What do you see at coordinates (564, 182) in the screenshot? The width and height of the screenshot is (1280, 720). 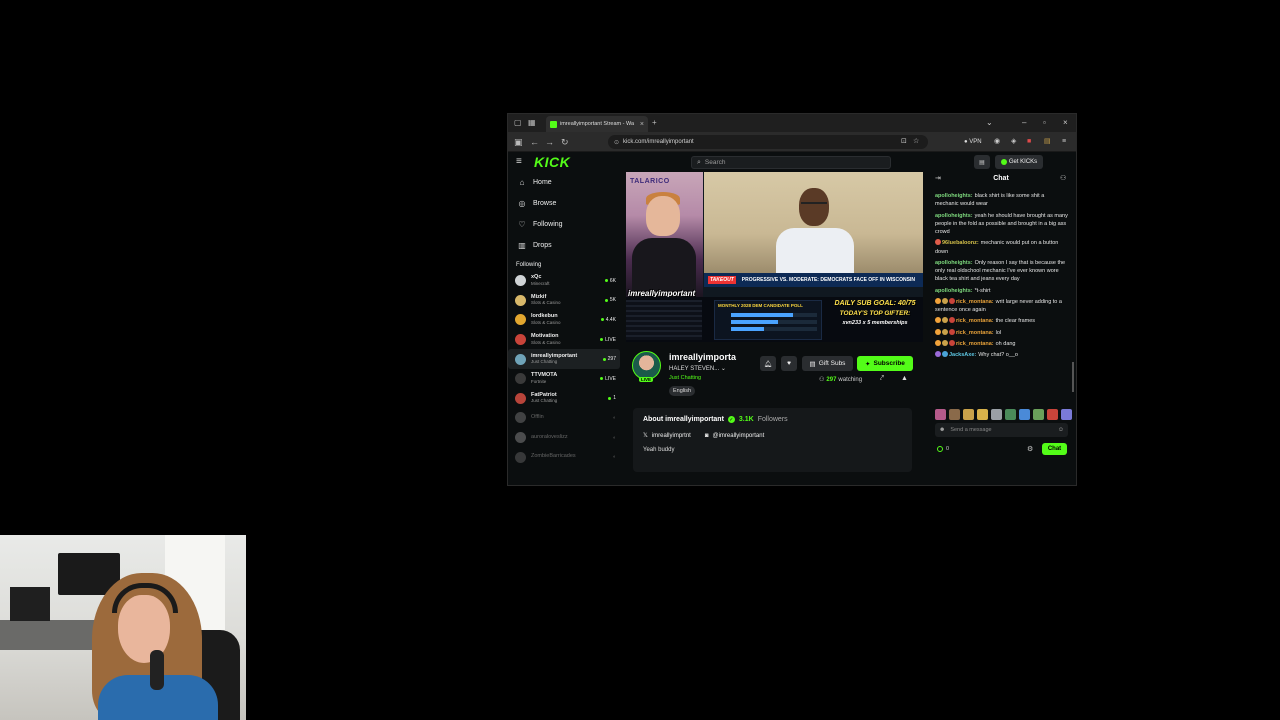 I see `sidebar-nav-home: ⌂ Home` at bounding box center [564, 182].